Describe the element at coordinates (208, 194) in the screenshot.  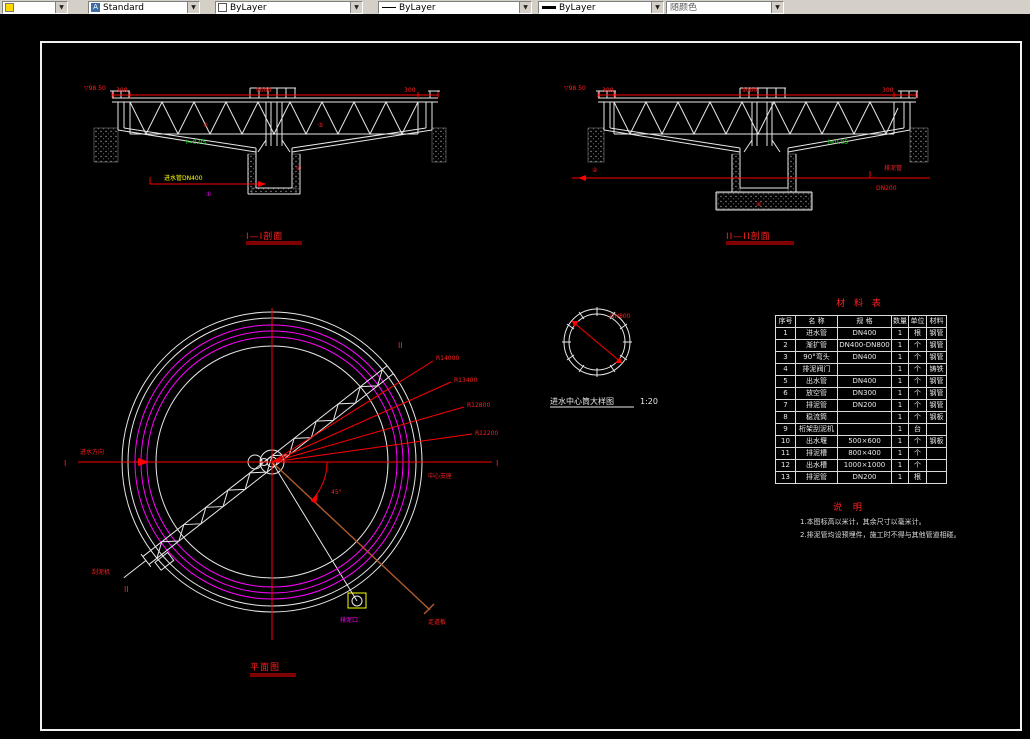
I see `balloon-ref: ①` at that location.